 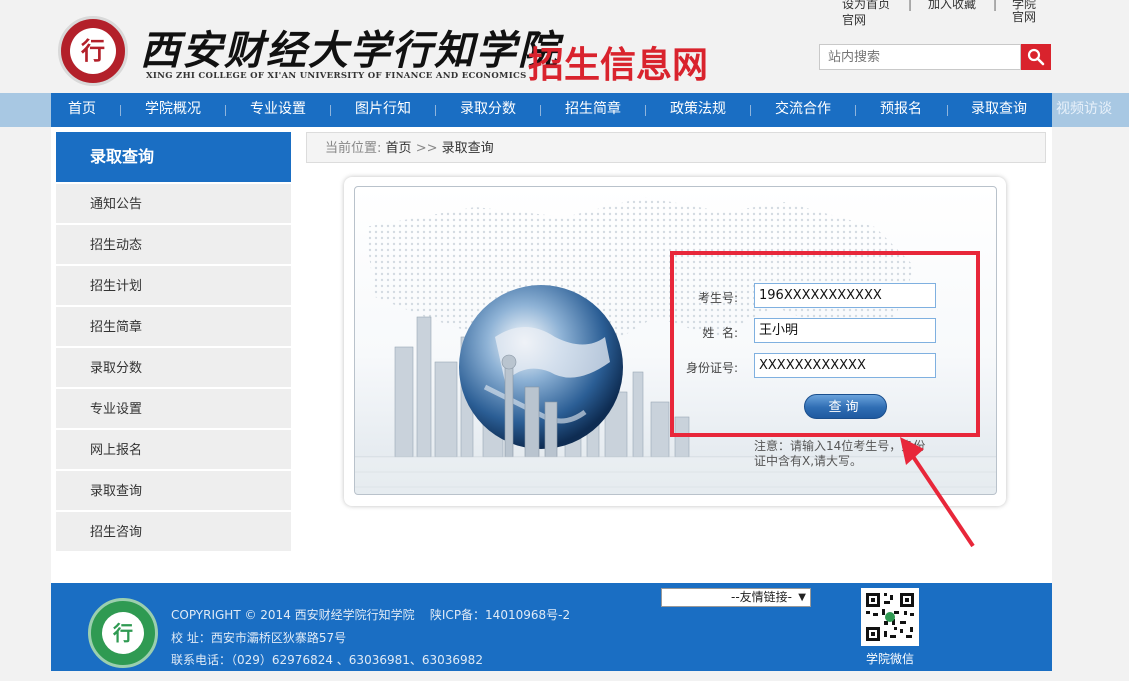 I want to click on college-emblem-logo: 行, so click(x=93, y=51).